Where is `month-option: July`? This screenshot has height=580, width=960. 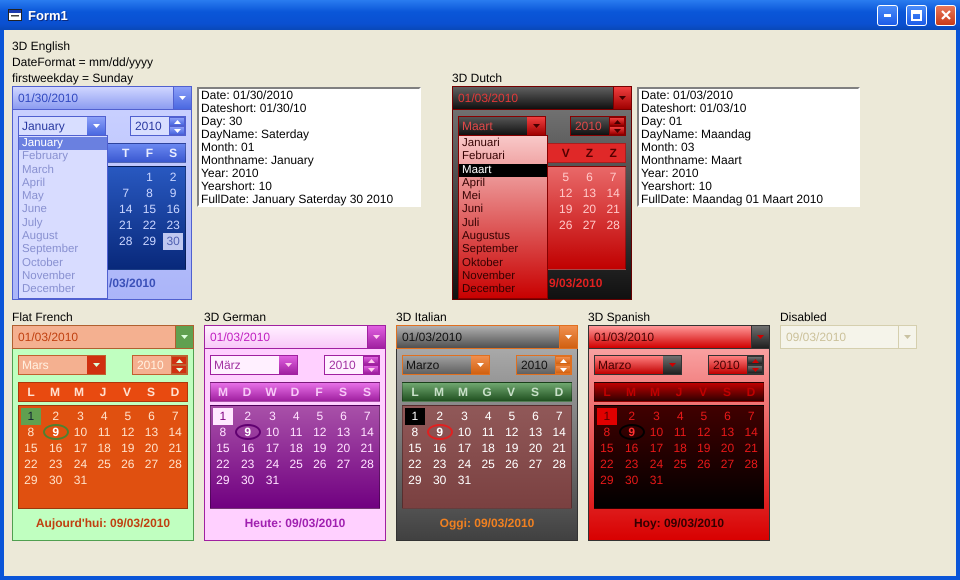
month-option: July is located at coordinates (63, 223).